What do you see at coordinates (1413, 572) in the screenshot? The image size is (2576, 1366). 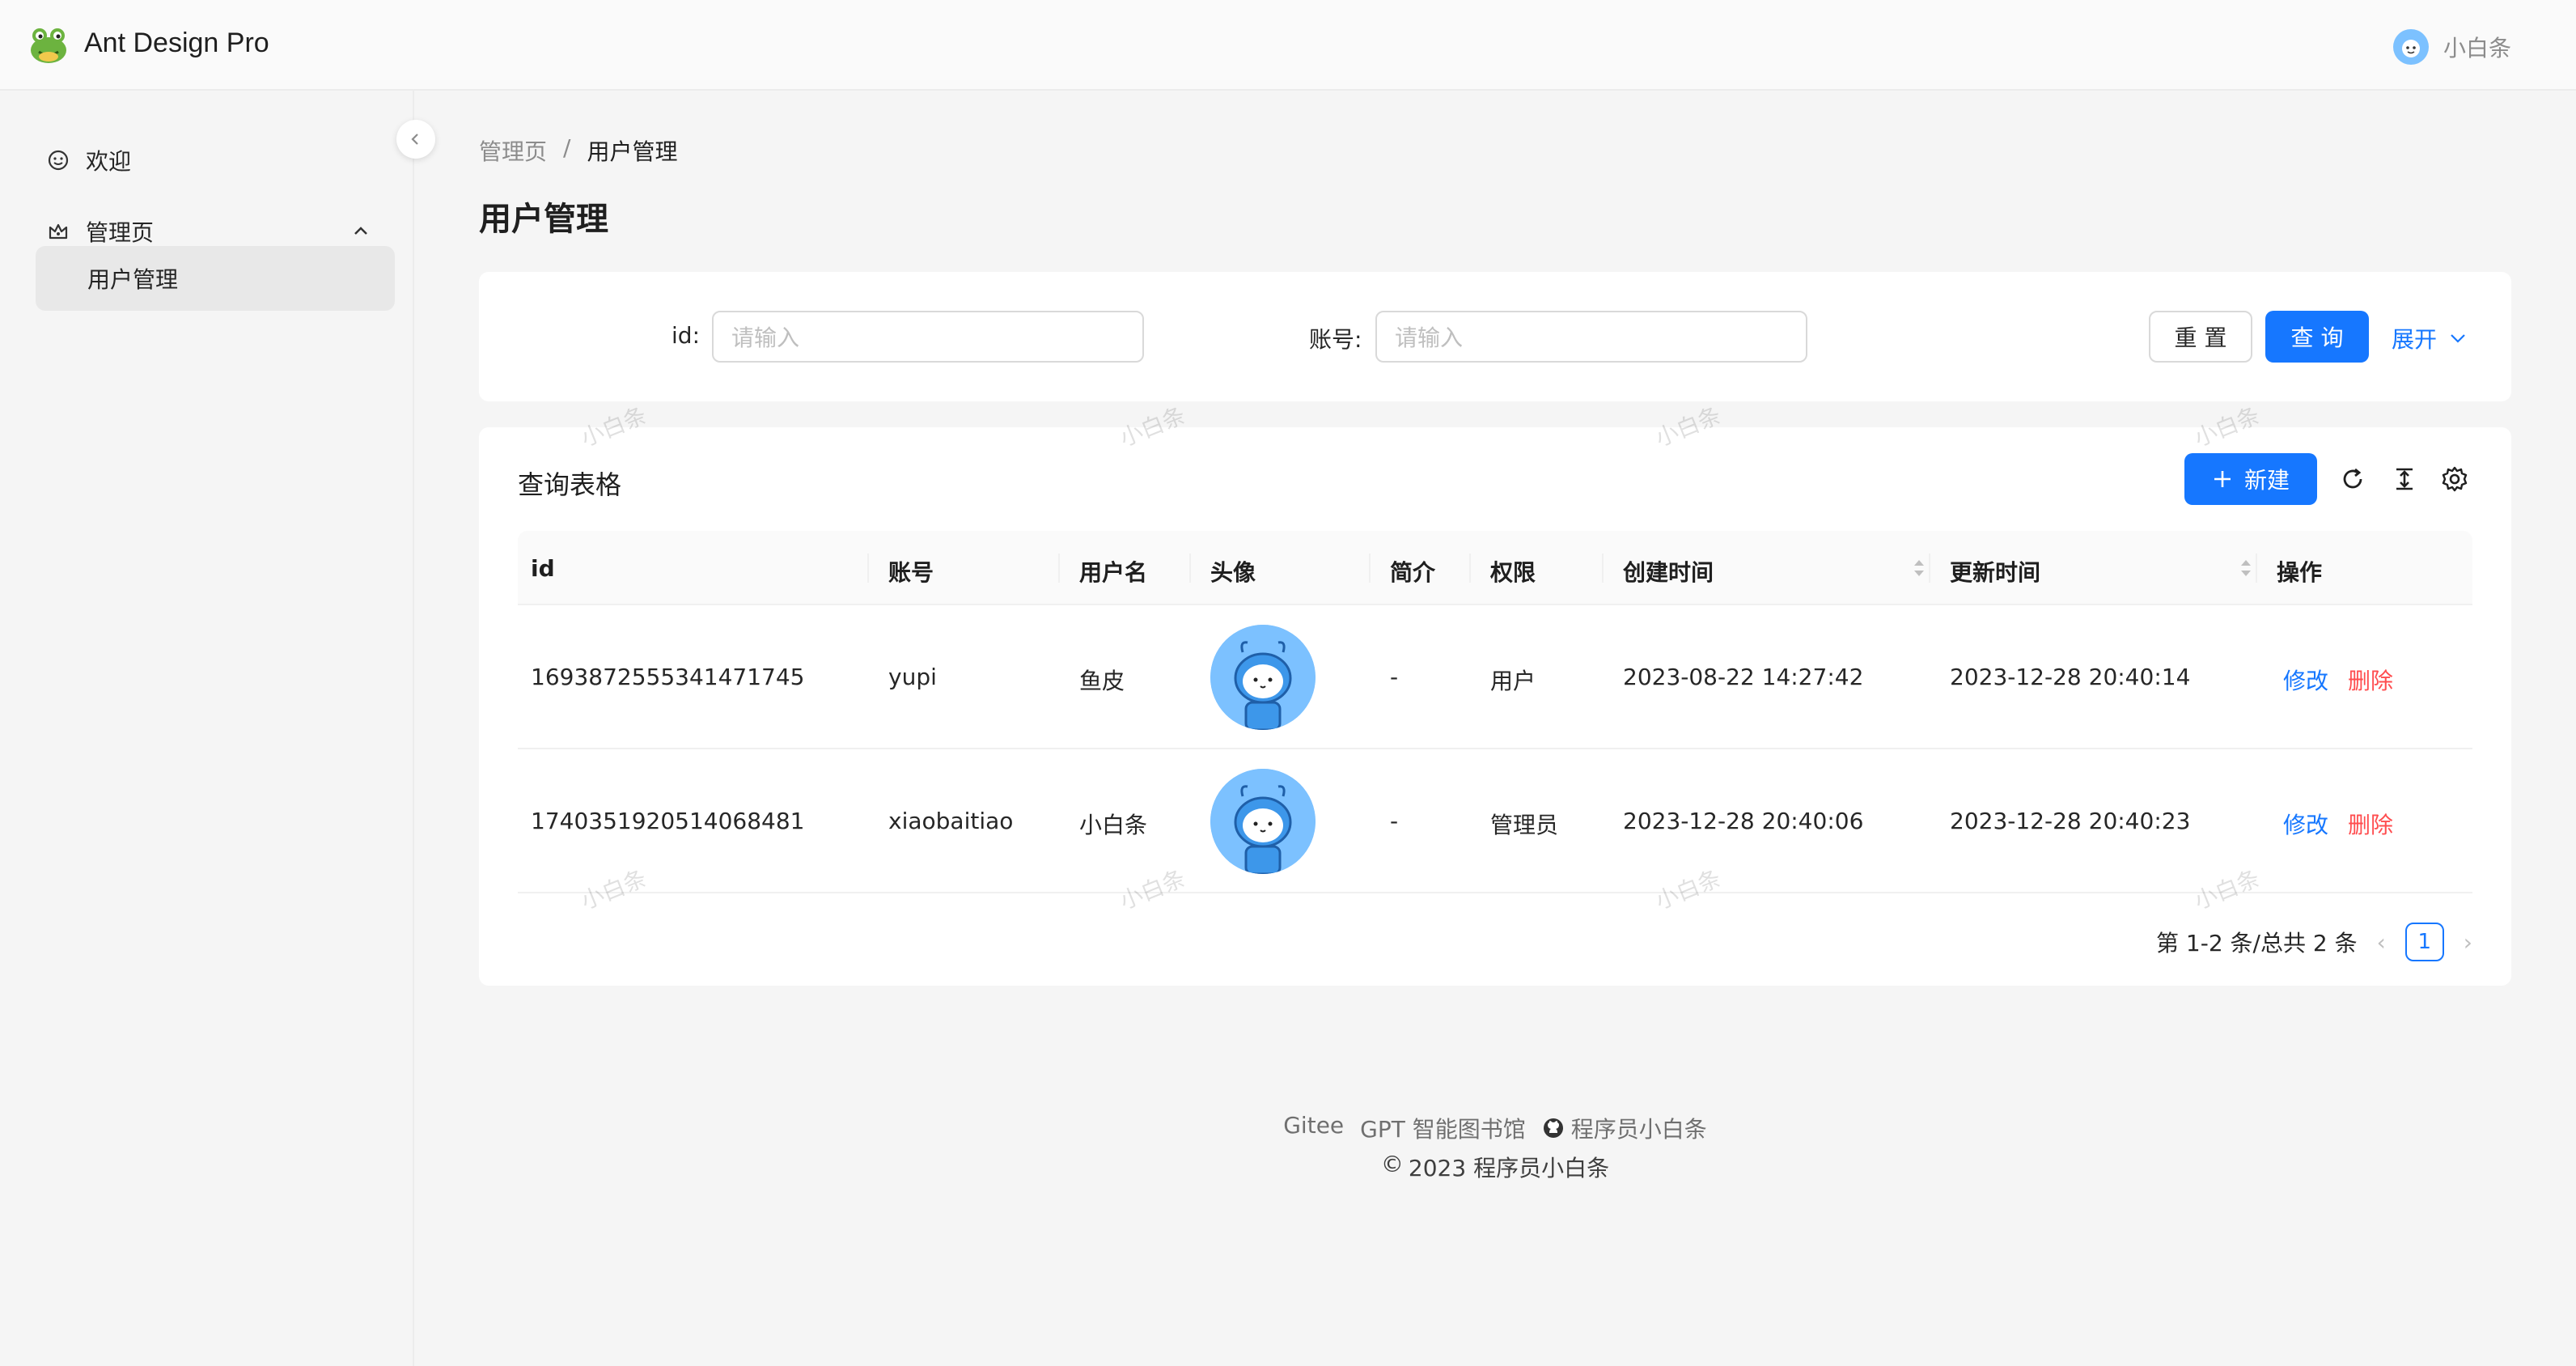 I see `column-header-bio: 简介` at bounding box center [1413, 572].